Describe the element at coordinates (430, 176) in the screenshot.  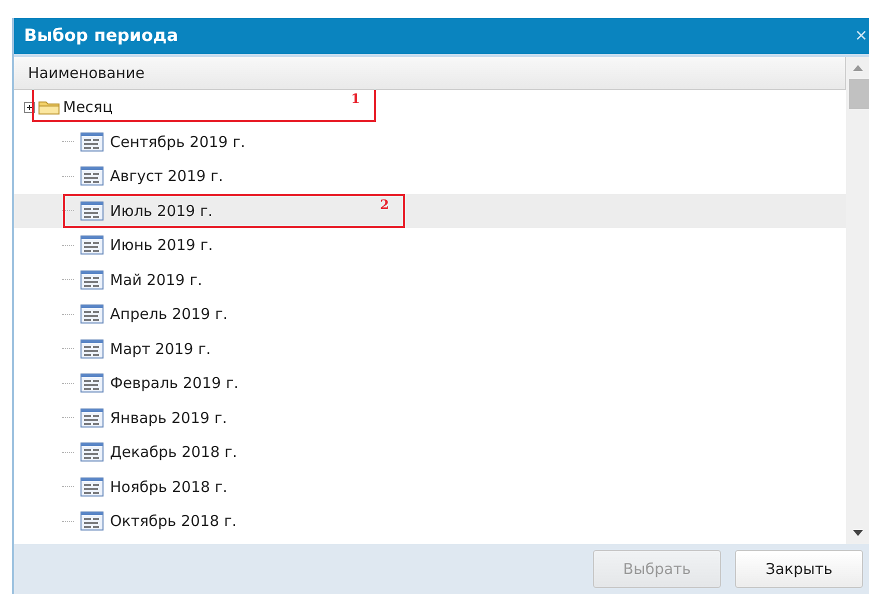
I see `tree-row: Август 2019 г.` at that location.